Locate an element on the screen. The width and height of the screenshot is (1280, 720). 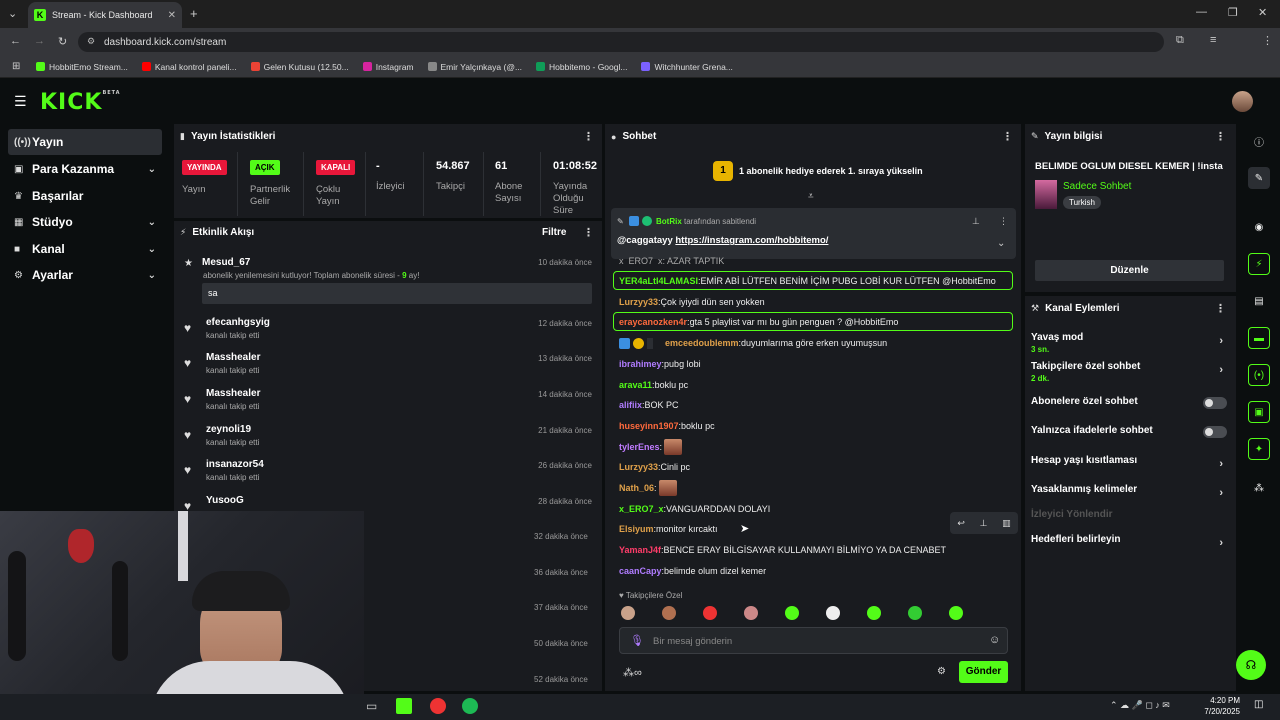
pinned-link: https://instagram.com/hobbitemo/ is located at coordinates (751, 240).